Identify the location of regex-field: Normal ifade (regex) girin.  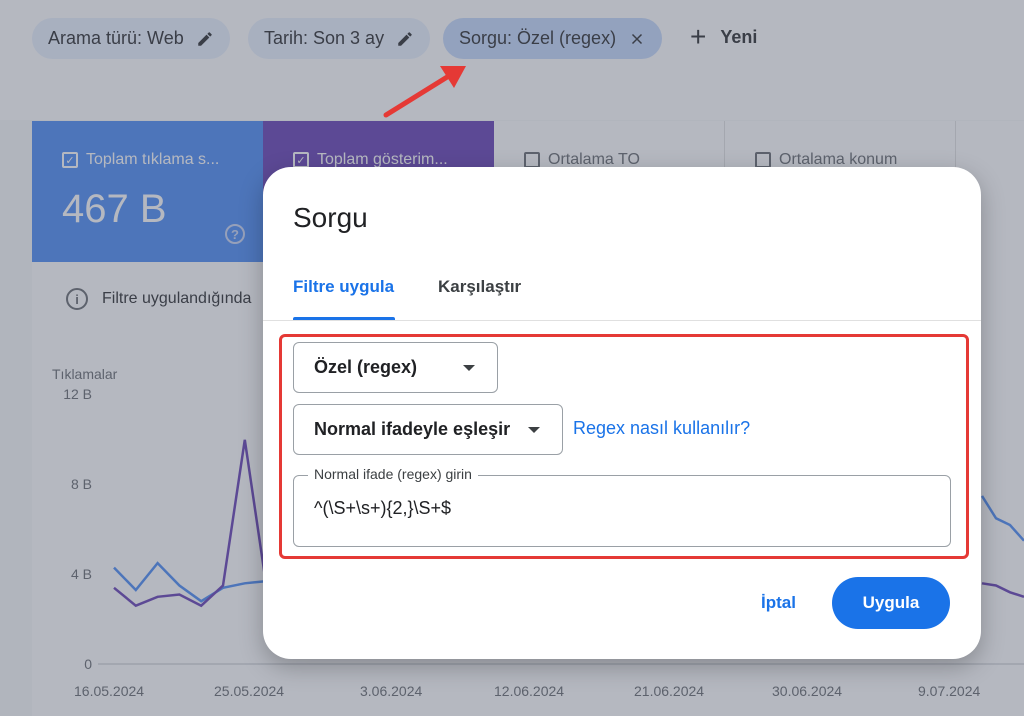
(622, 506).